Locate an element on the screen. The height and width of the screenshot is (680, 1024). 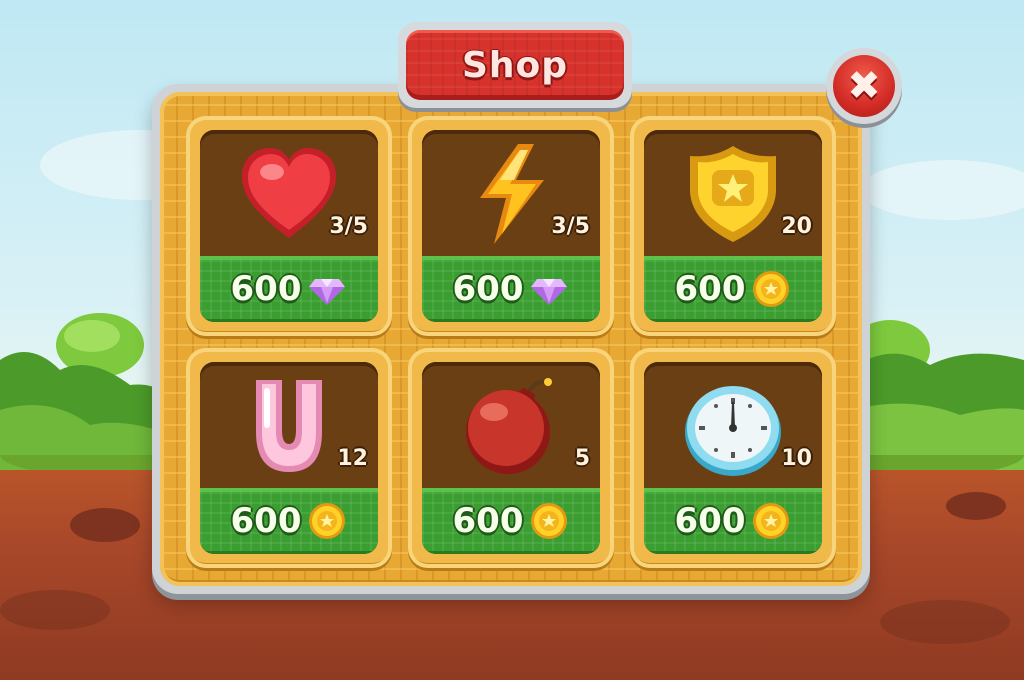
item-display: 12 600 is located at coordinates (289, 458).